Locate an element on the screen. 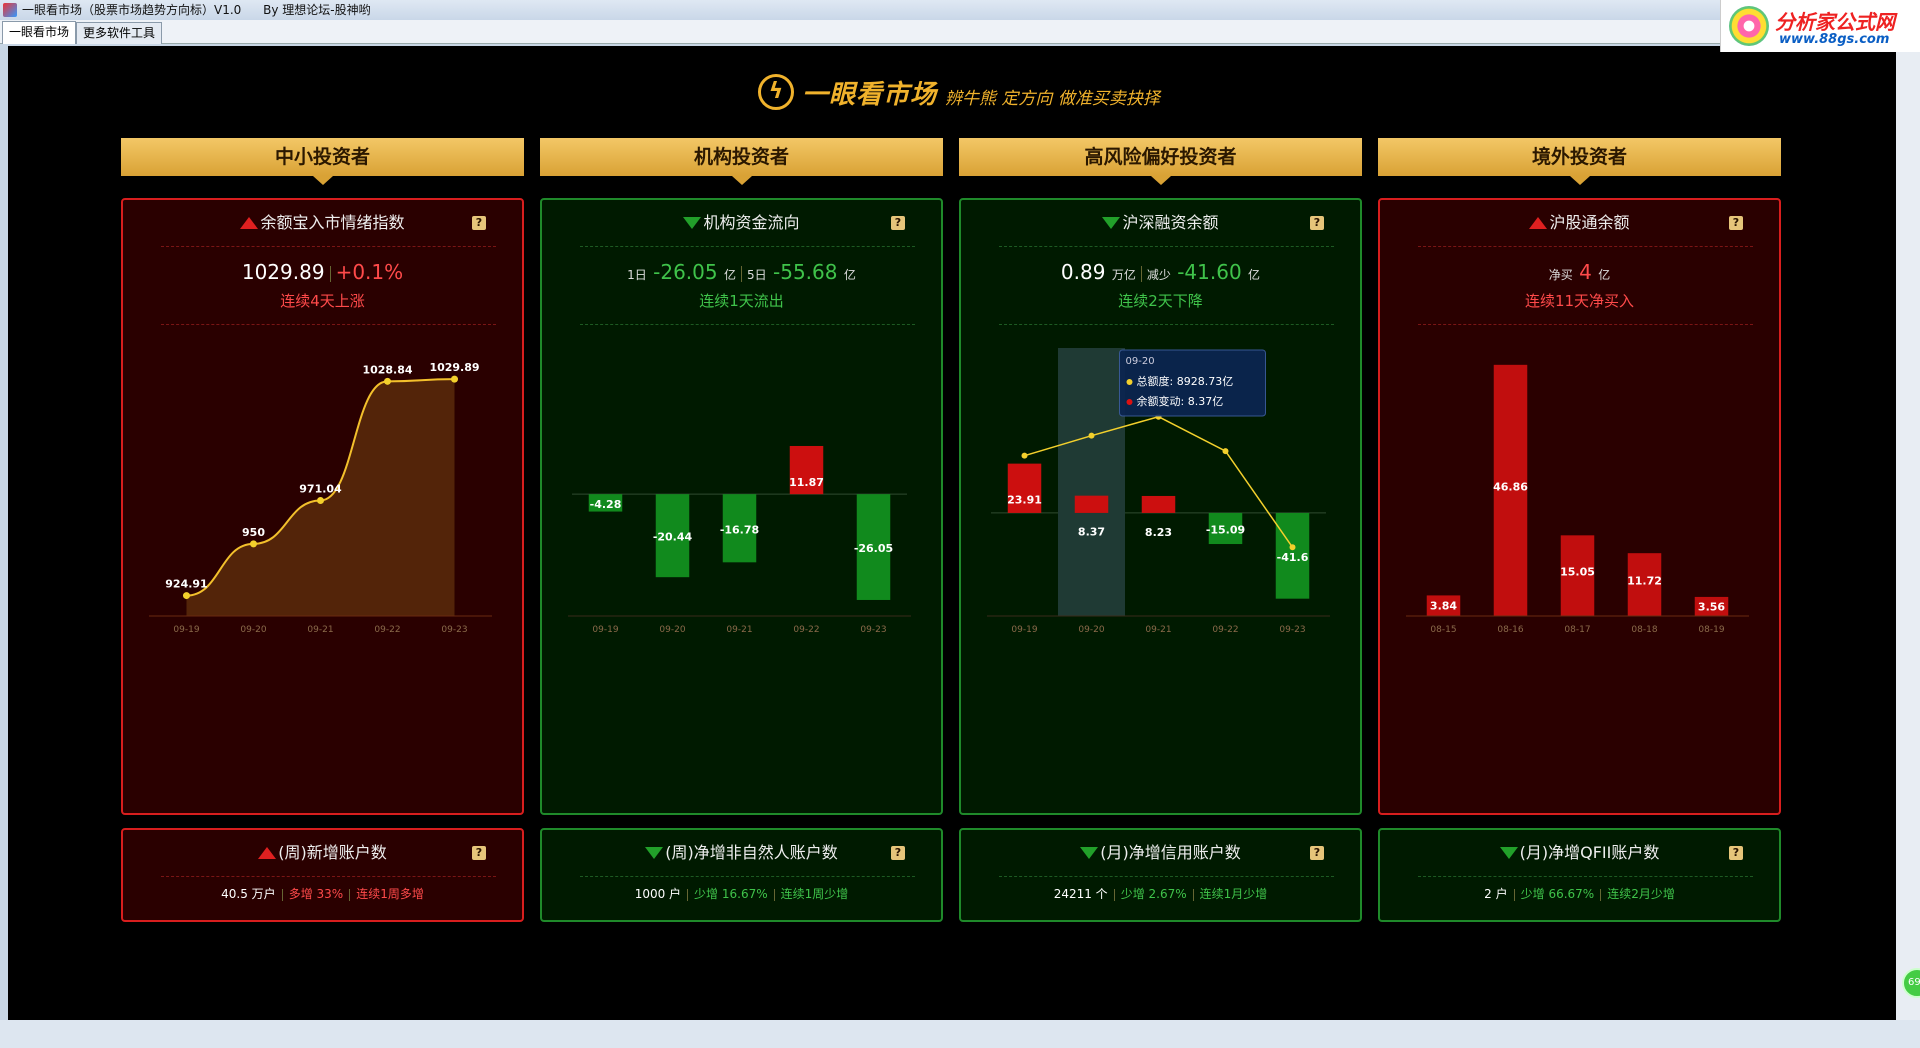 This screenshot has height=1048, width=1920. change-pct: 16.67% is located at coordinates (744, 894).